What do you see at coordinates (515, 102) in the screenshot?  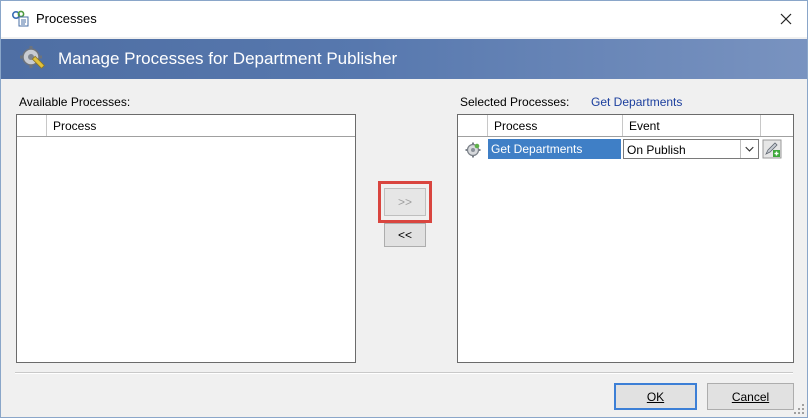 I see `selected-processes-label: Selected Processes:` at bounding box center [515, 102].